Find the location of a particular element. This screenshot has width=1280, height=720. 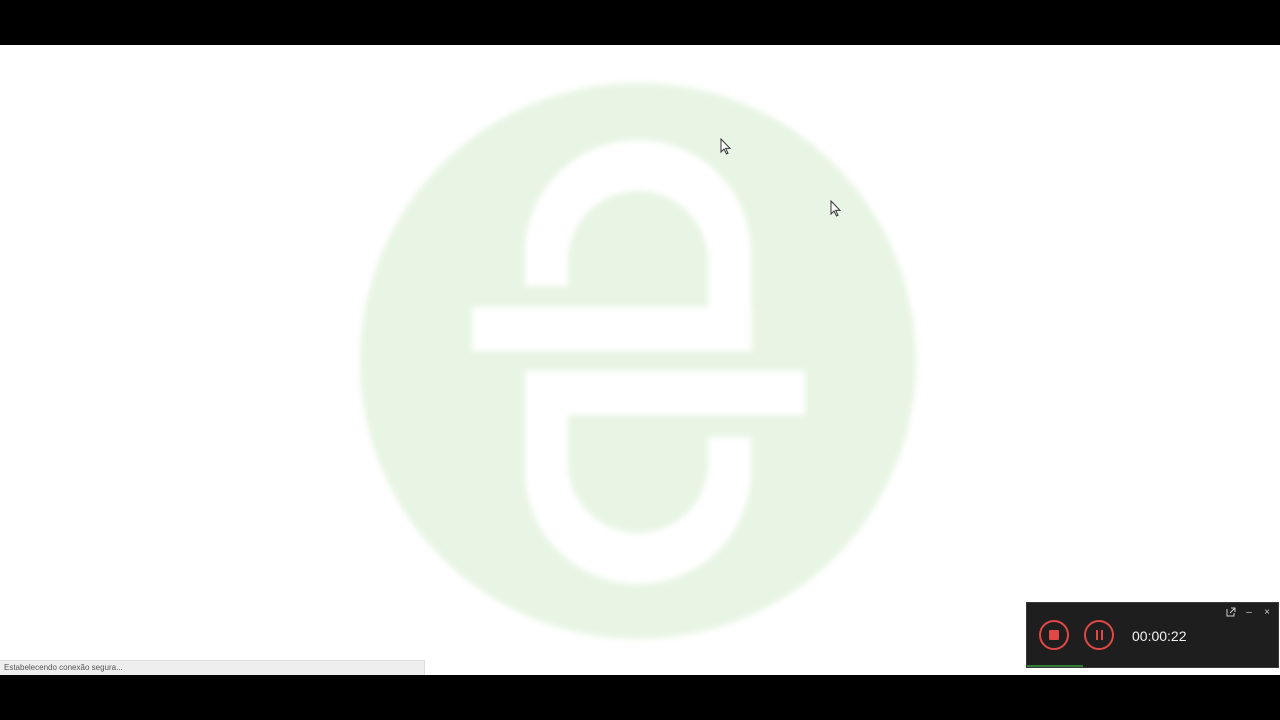

stop-icon is located at coordinates (1054, 635).